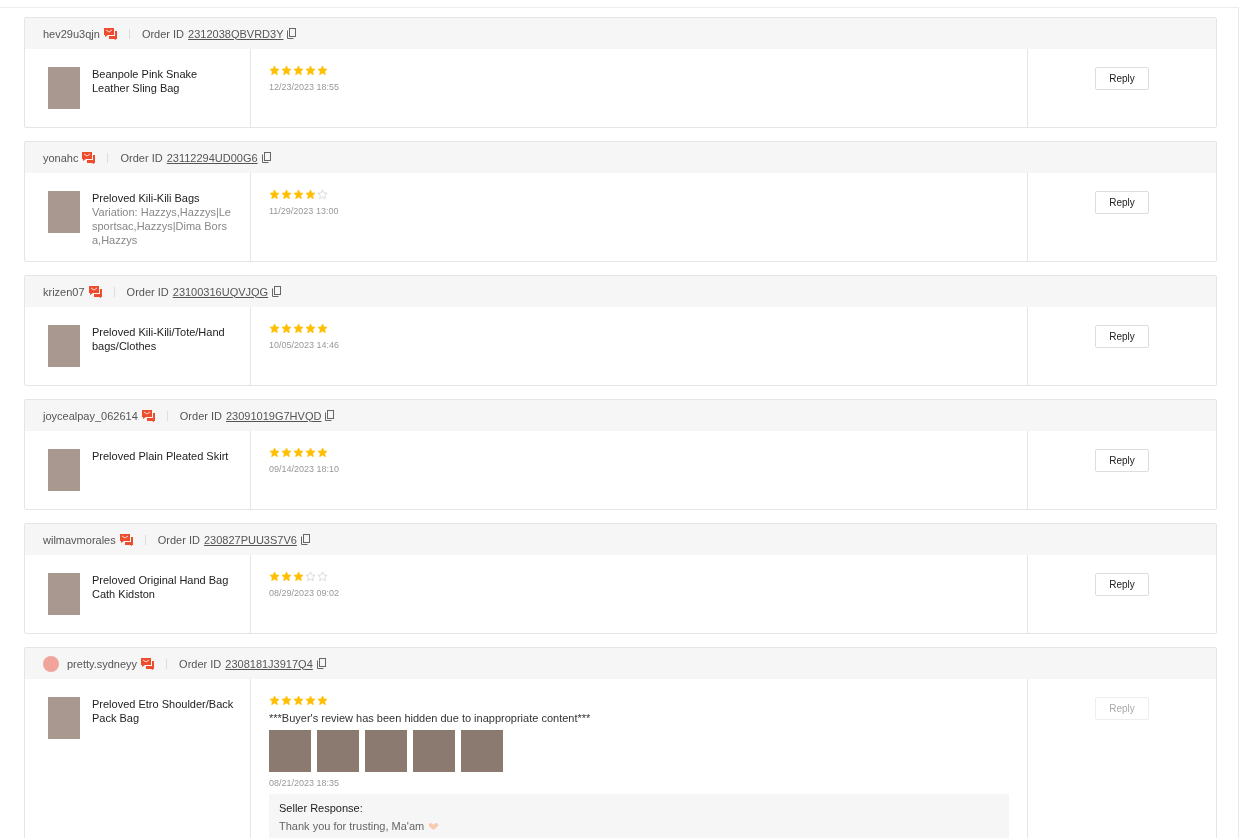 This screenshot has height=838, width=1239. What do you see at coordinates (305, 469) in the screenshot?
I see `review-date: 09/14/2023 18:10` at bounding box center [305, 469].